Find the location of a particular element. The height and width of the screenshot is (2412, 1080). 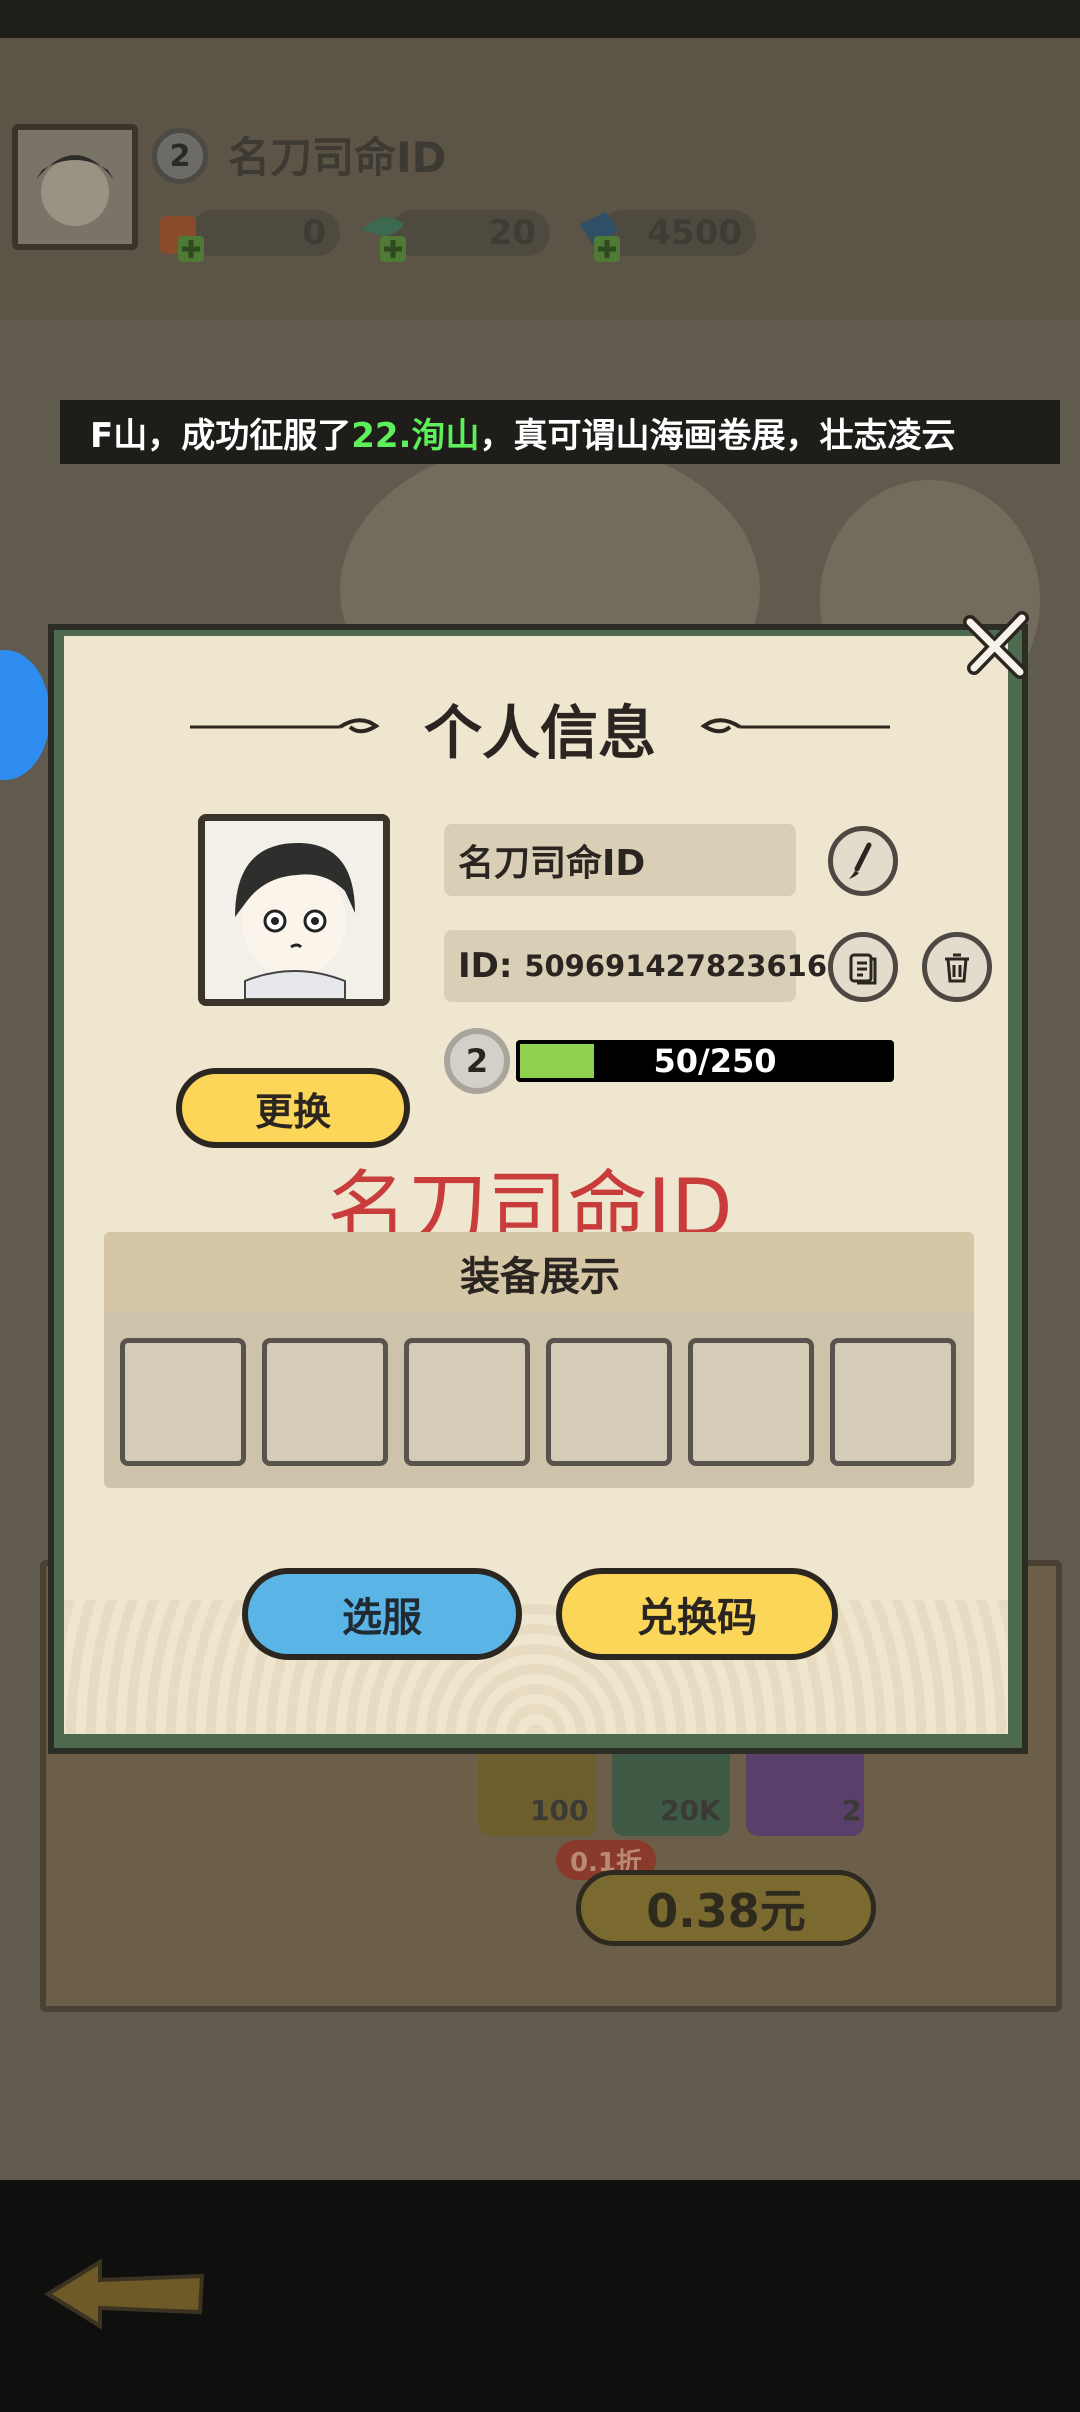

dialog-title: 个人信息 is located at coordinates (539, 733).